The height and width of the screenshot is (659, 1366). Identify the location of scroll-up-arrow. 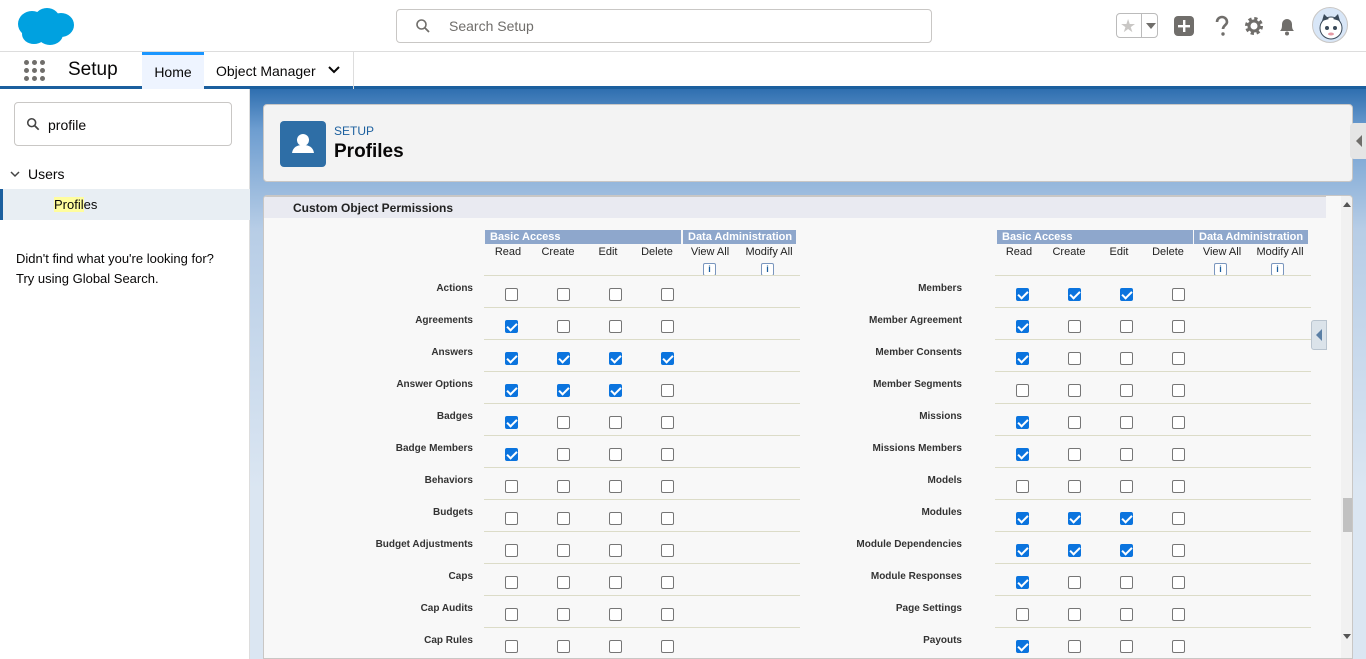
(1347, 204).